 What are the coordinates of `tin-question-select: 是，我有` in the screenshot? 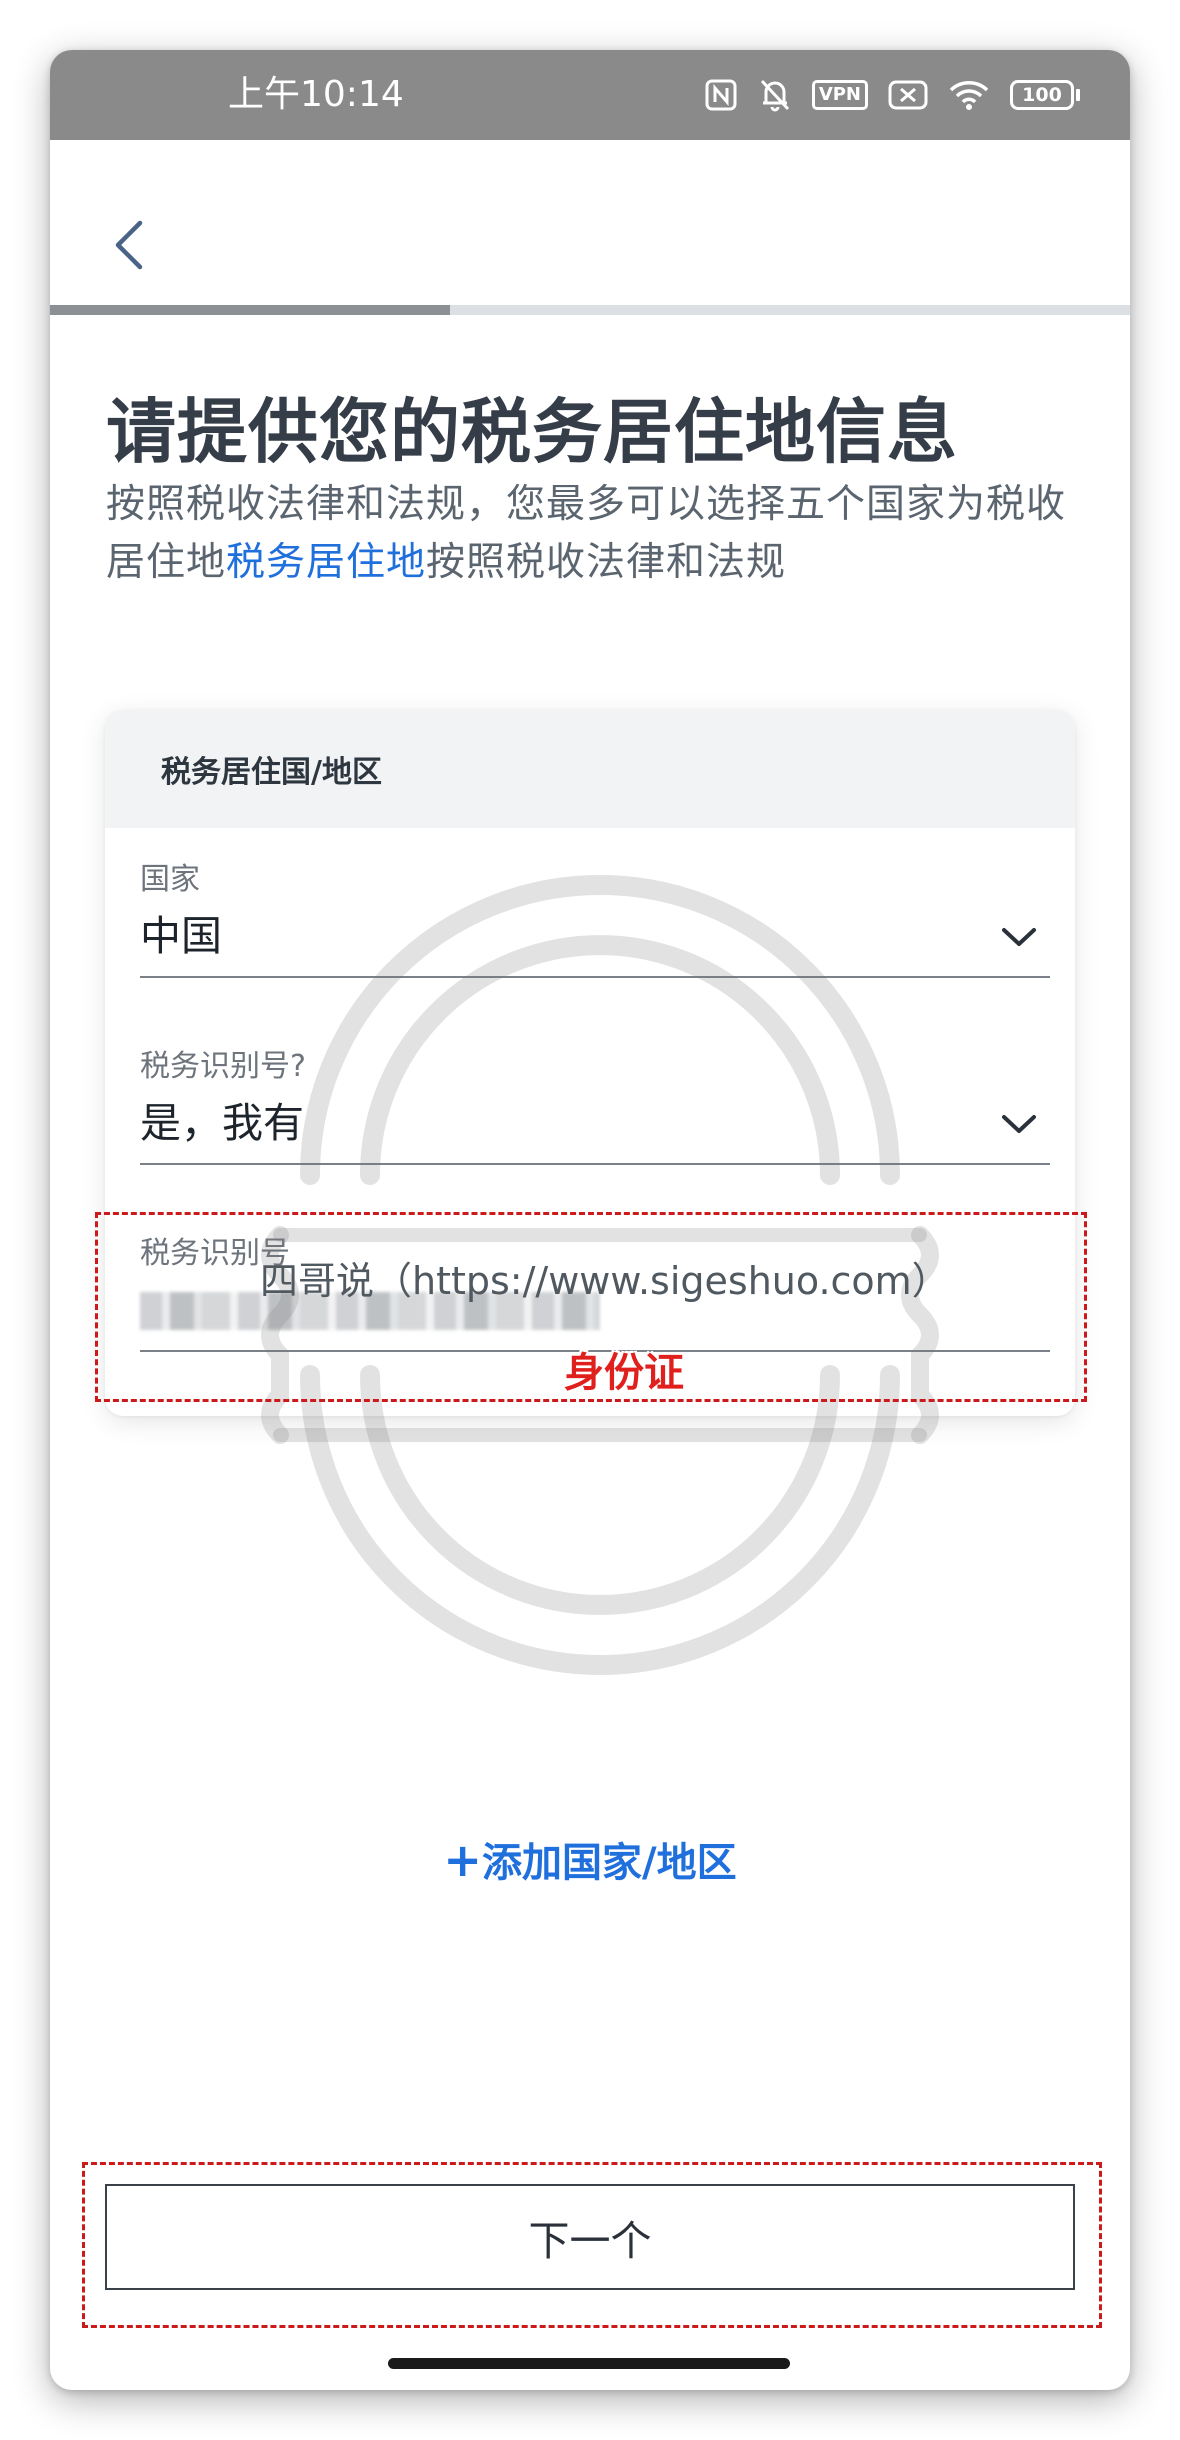 It's located at (595, 1126).